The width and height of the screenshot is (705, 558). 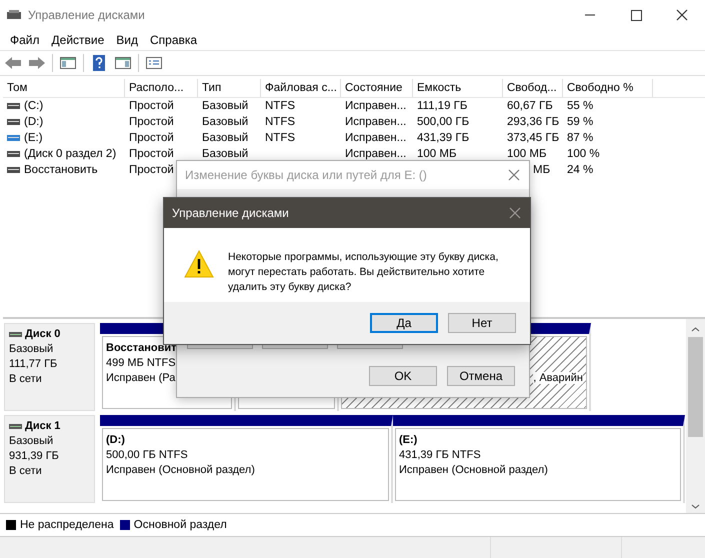 What do you see at coordinates (458, 88) in the screenshot?
I see `column-header: Емкость` at bounding box center [458, 88].